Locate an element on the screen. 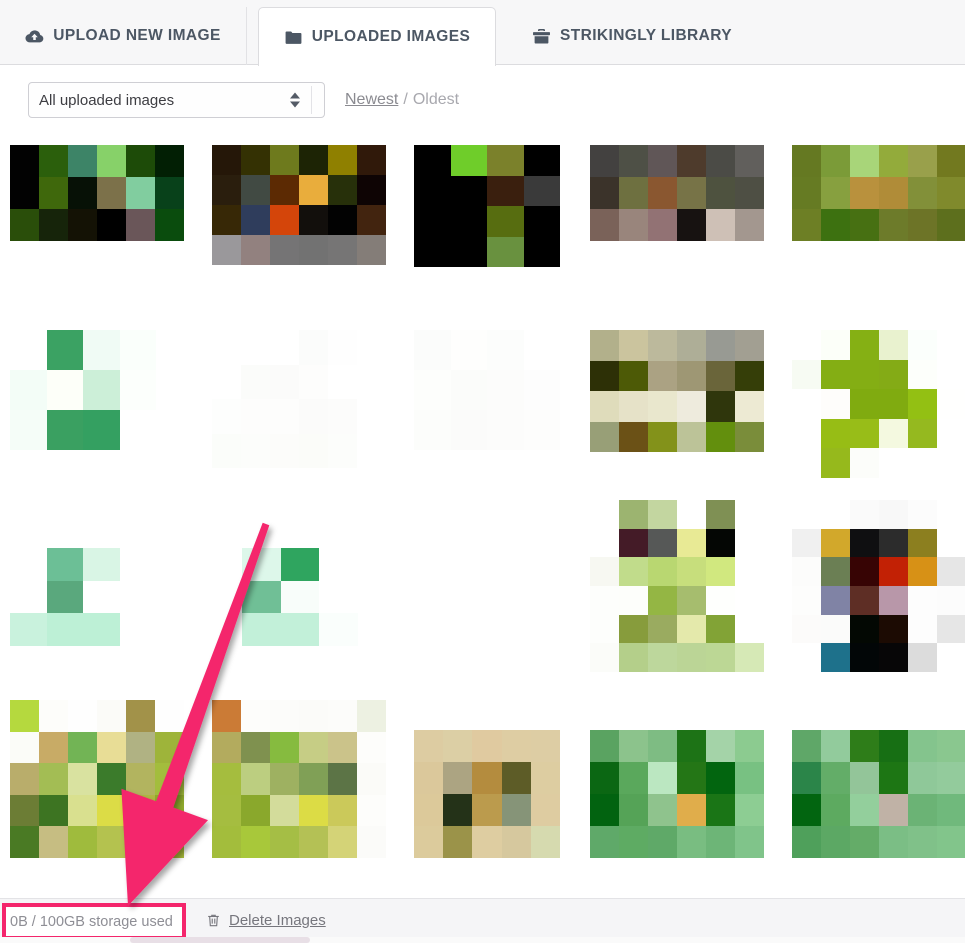  sort-newest-link: Newest is located at coordinates (371, 100).